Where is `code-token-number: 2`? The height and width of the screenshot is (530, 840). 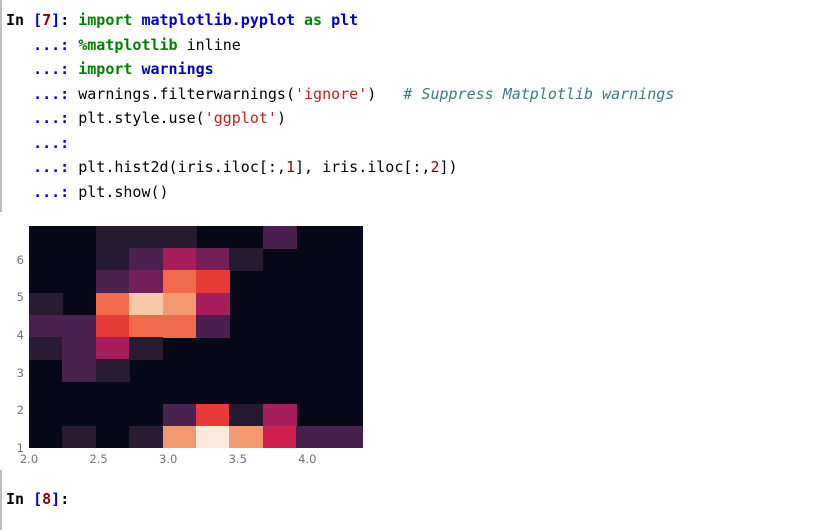 code-token-number: 2 is located at coordinates (435, 167).